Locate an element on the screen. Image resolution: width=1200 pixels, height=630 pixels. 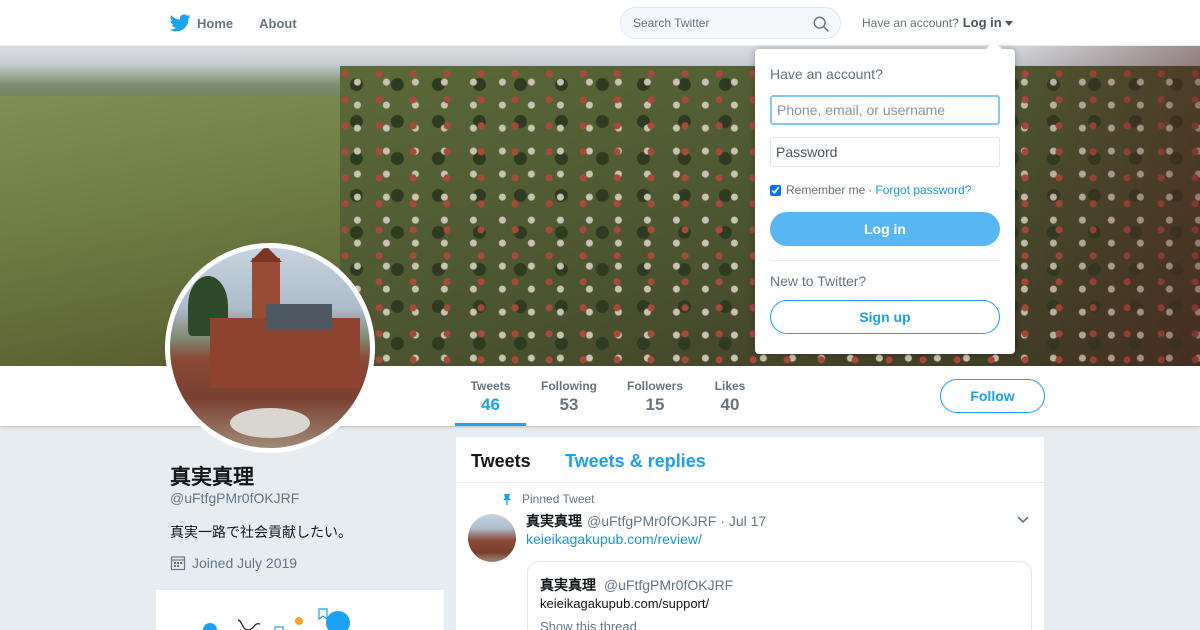
calendar-icon is located at coordinates (178, 563).